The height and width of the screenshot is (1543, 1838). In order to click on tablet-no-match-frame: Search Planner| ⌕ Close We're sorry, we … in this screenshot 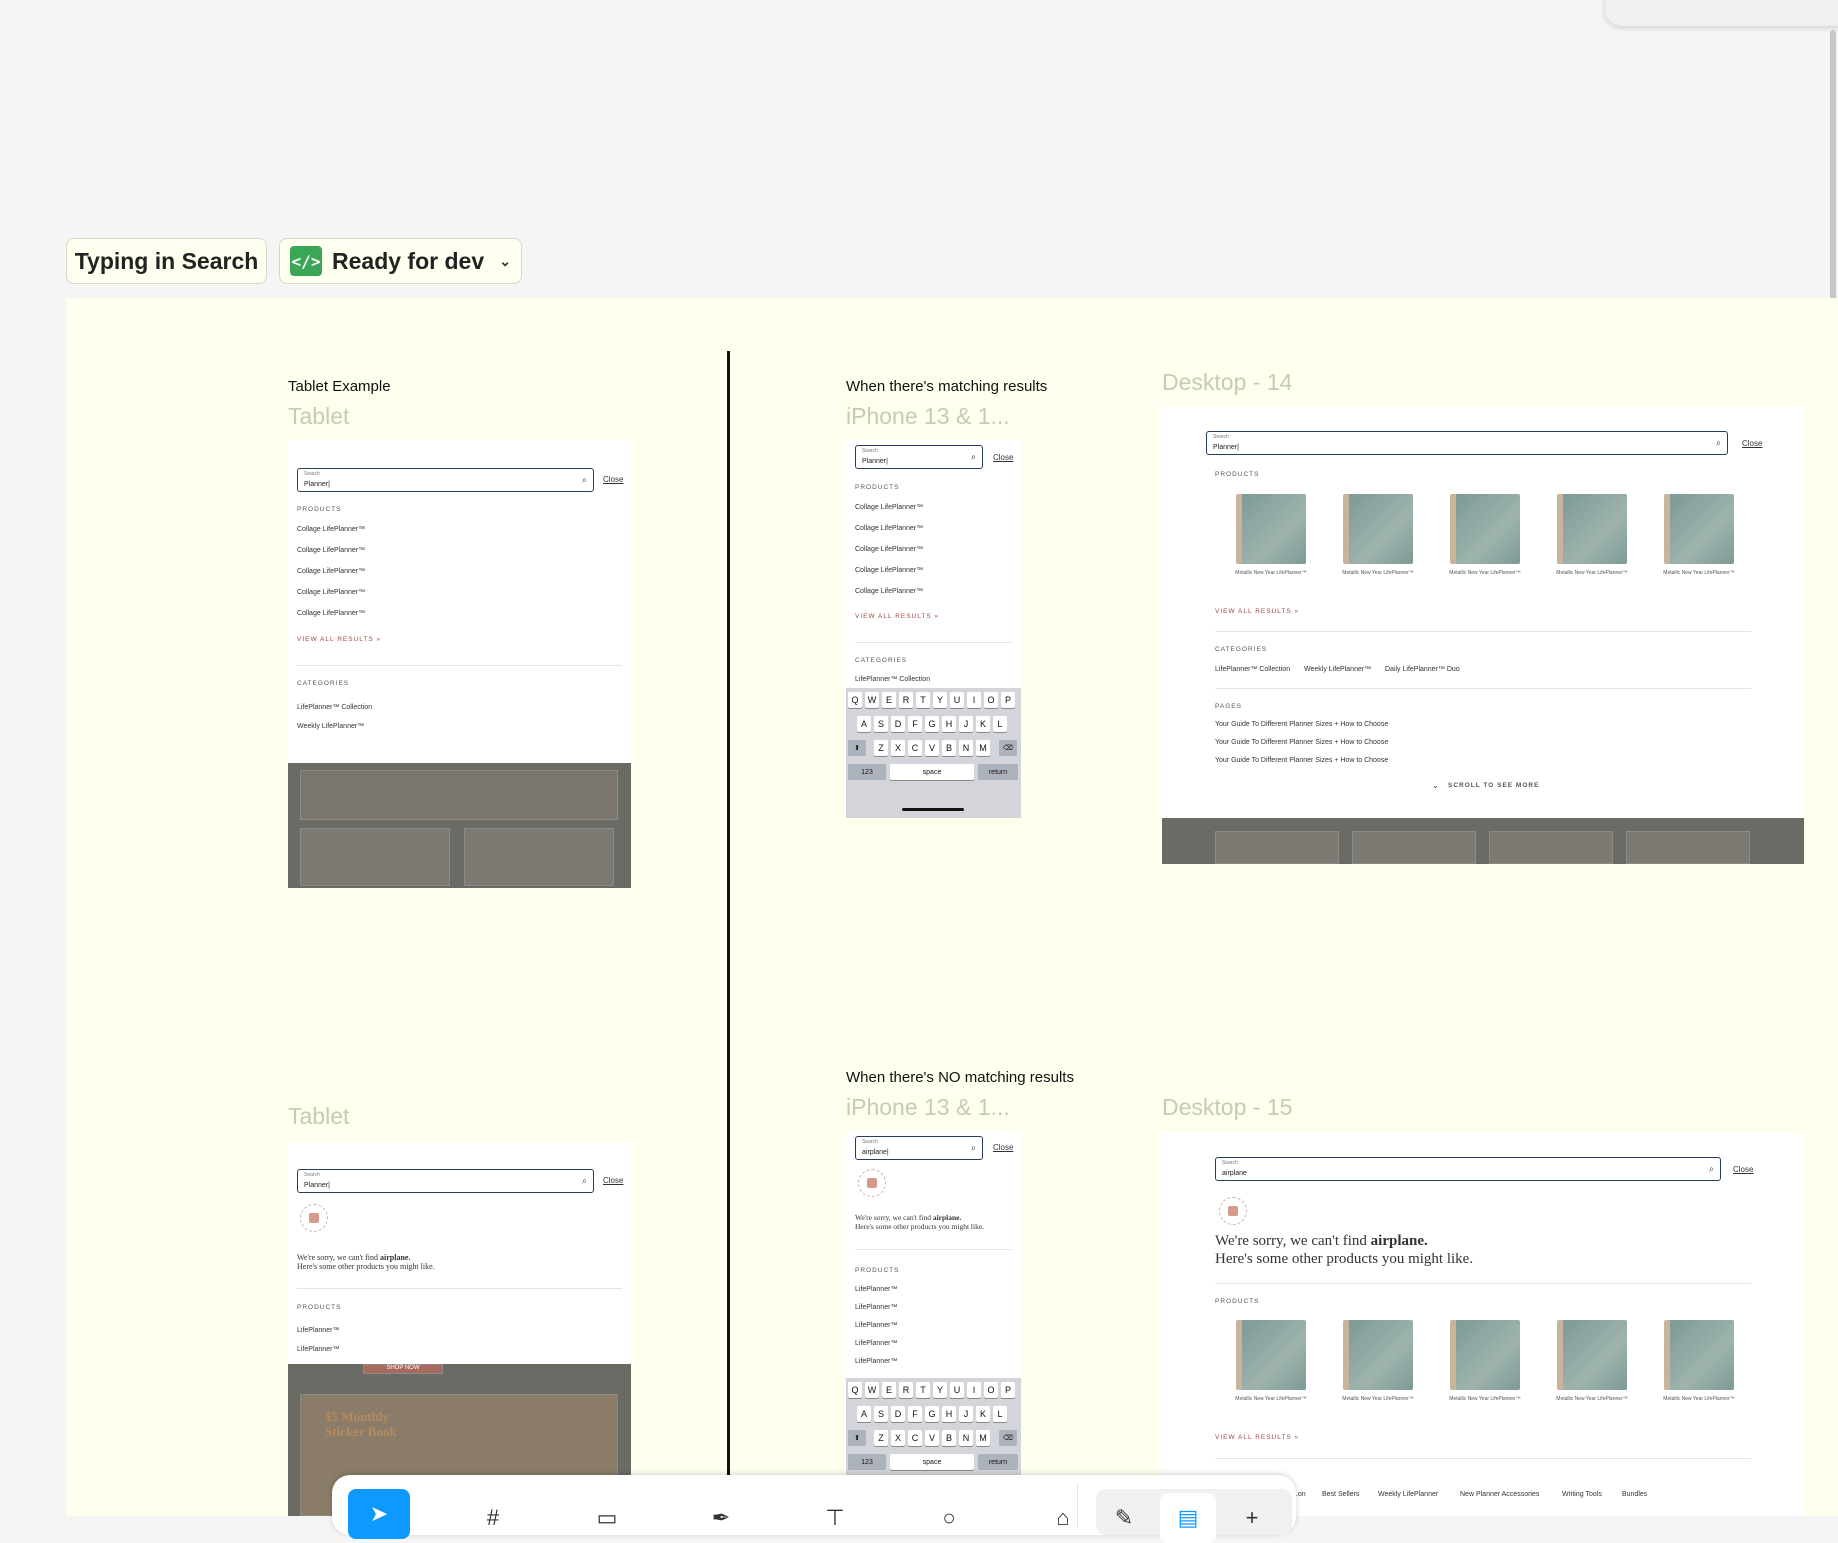, I will do `click(459, 1329)`.